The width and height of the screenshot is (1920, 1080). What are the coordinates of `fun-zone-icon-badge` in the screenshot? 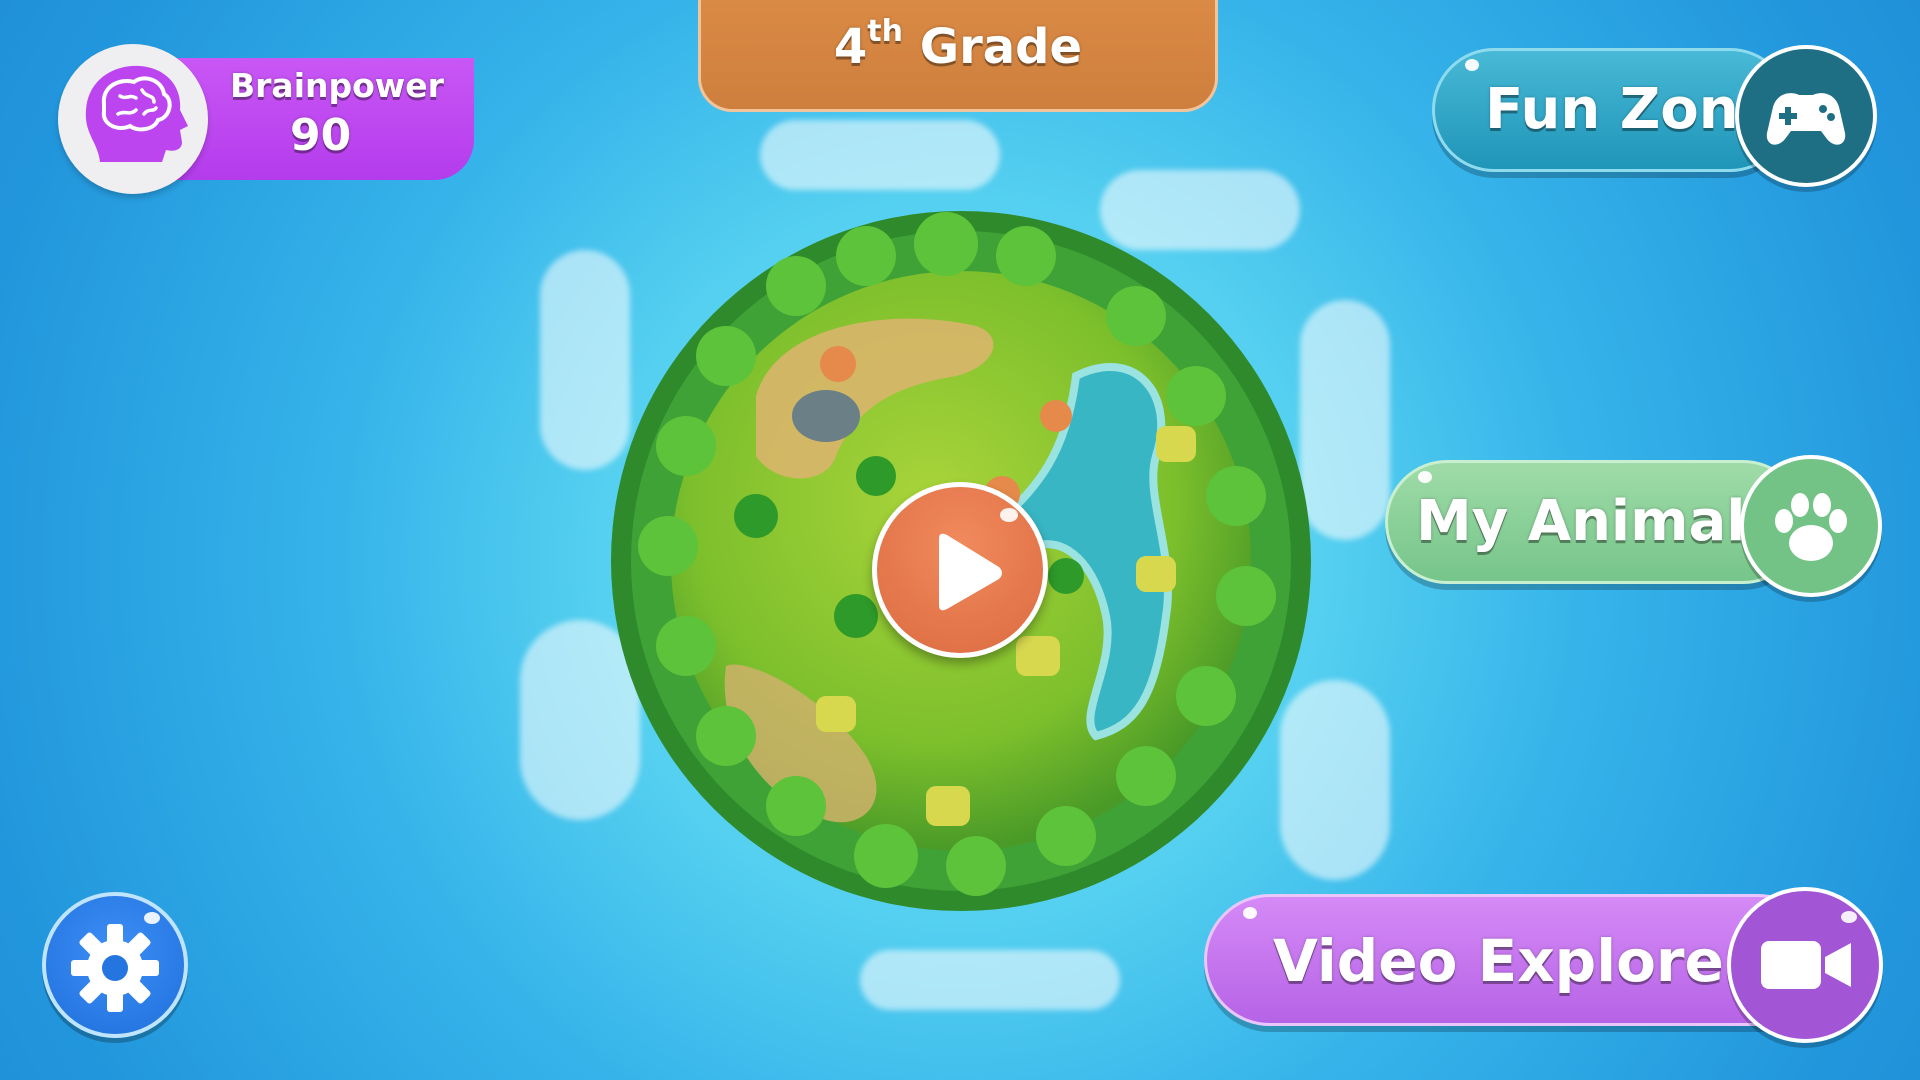 It's located at (1806, 116).